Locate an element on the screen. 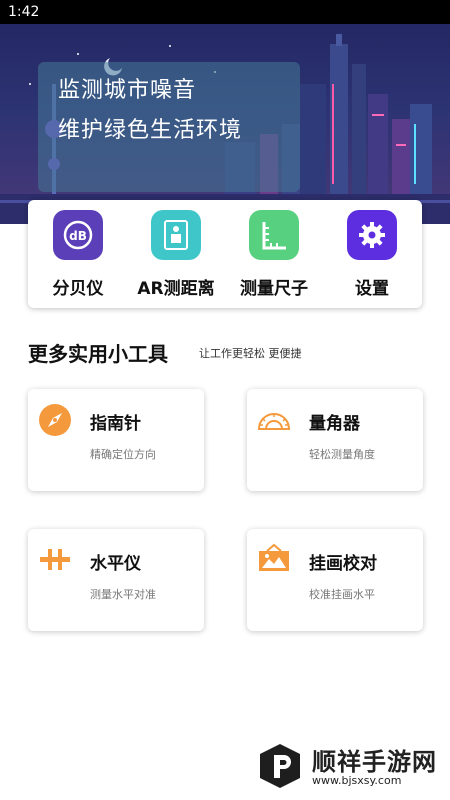 Image resolution: width=450 pixels, height=800 pixels. watermark-name: 顺祥手游网 is located at coordinates (374, 762).